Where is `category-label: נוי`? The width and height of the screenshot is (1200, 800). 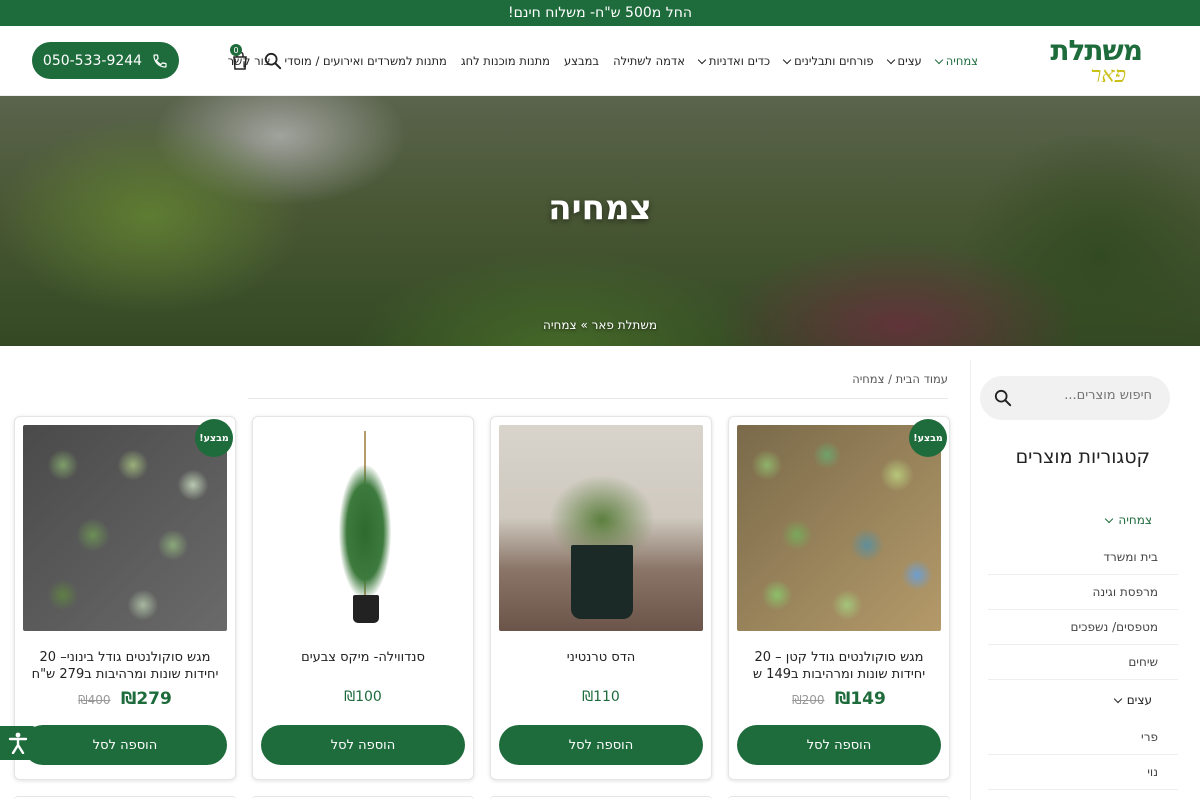
category-label: נוי is located at coordinates (1152, 772).